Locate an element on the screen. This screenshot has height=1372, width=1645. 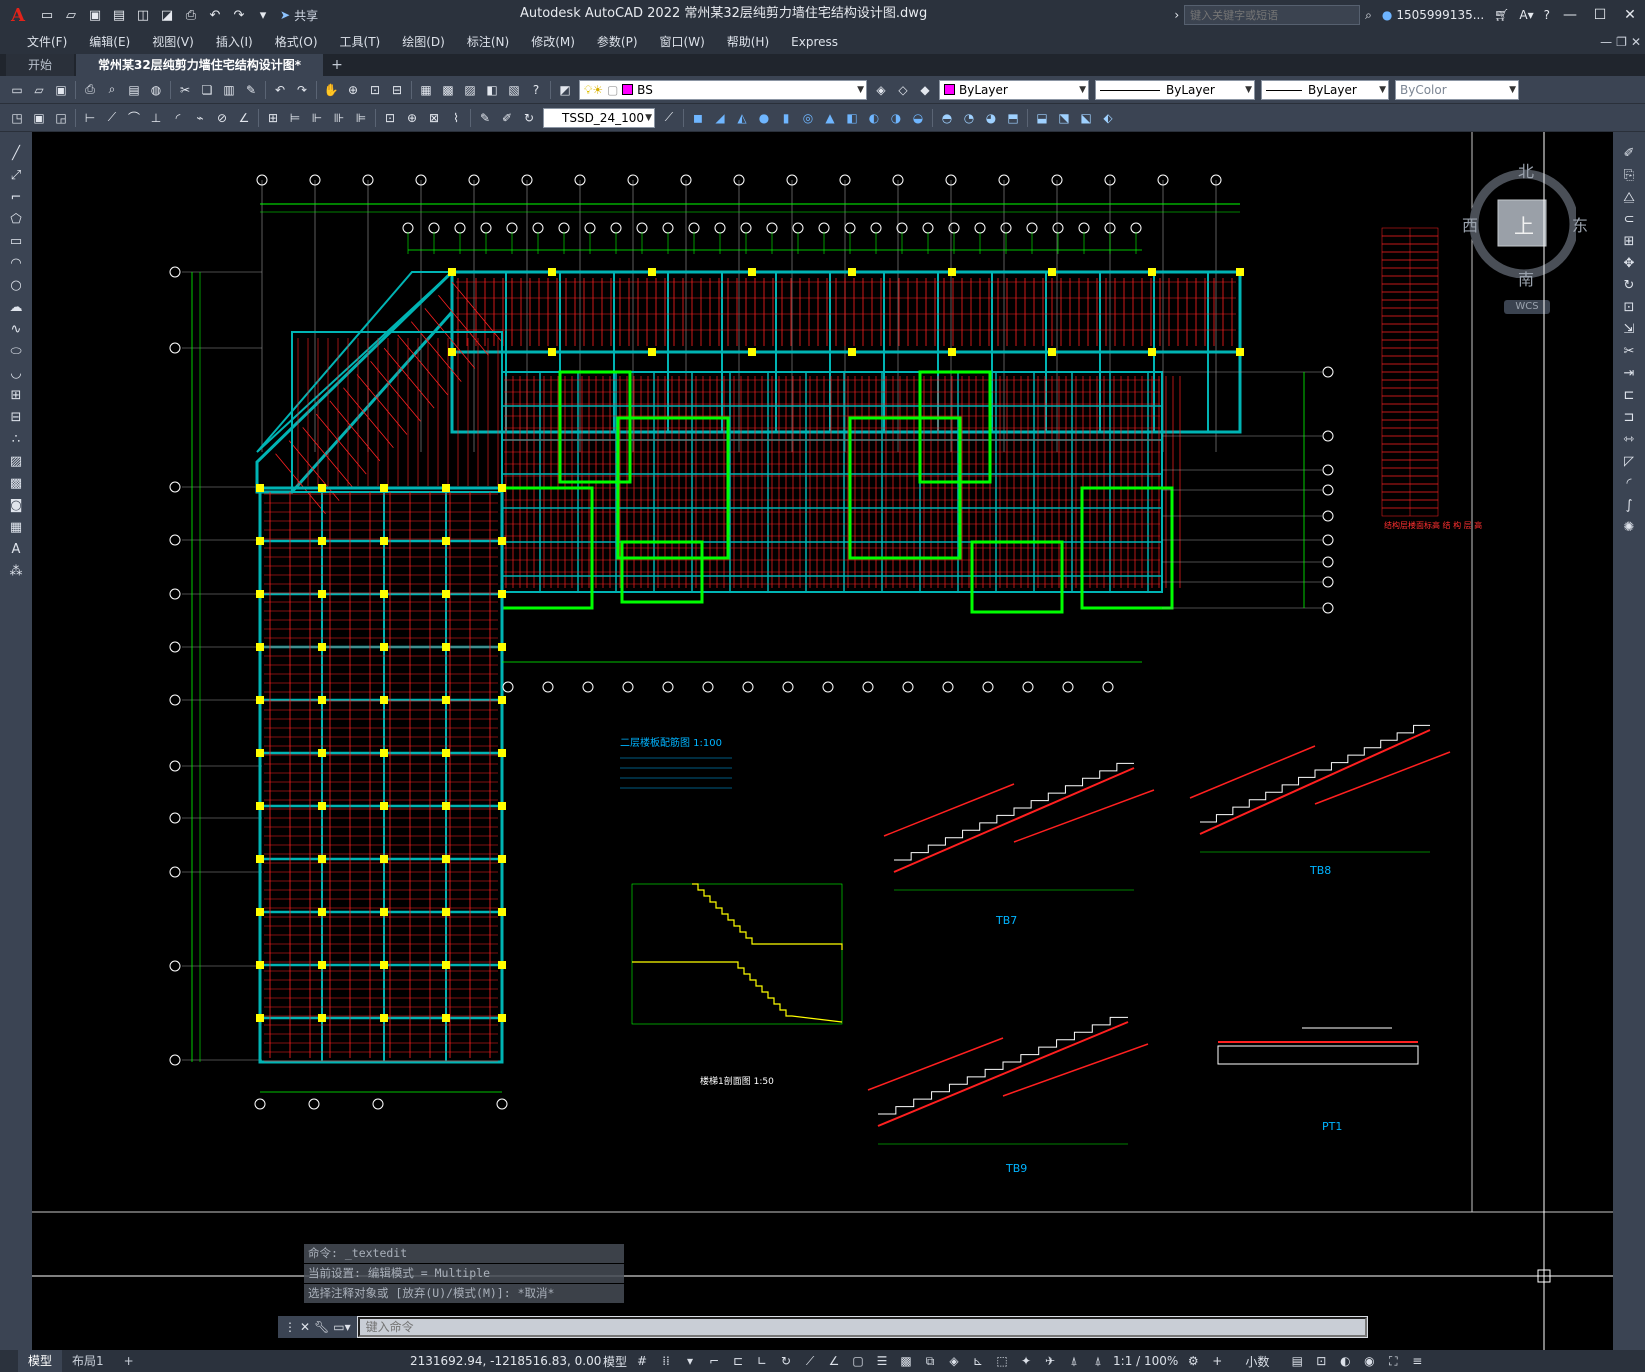
dim-break-icon: ⊫ is located at coordinates (361, 118).